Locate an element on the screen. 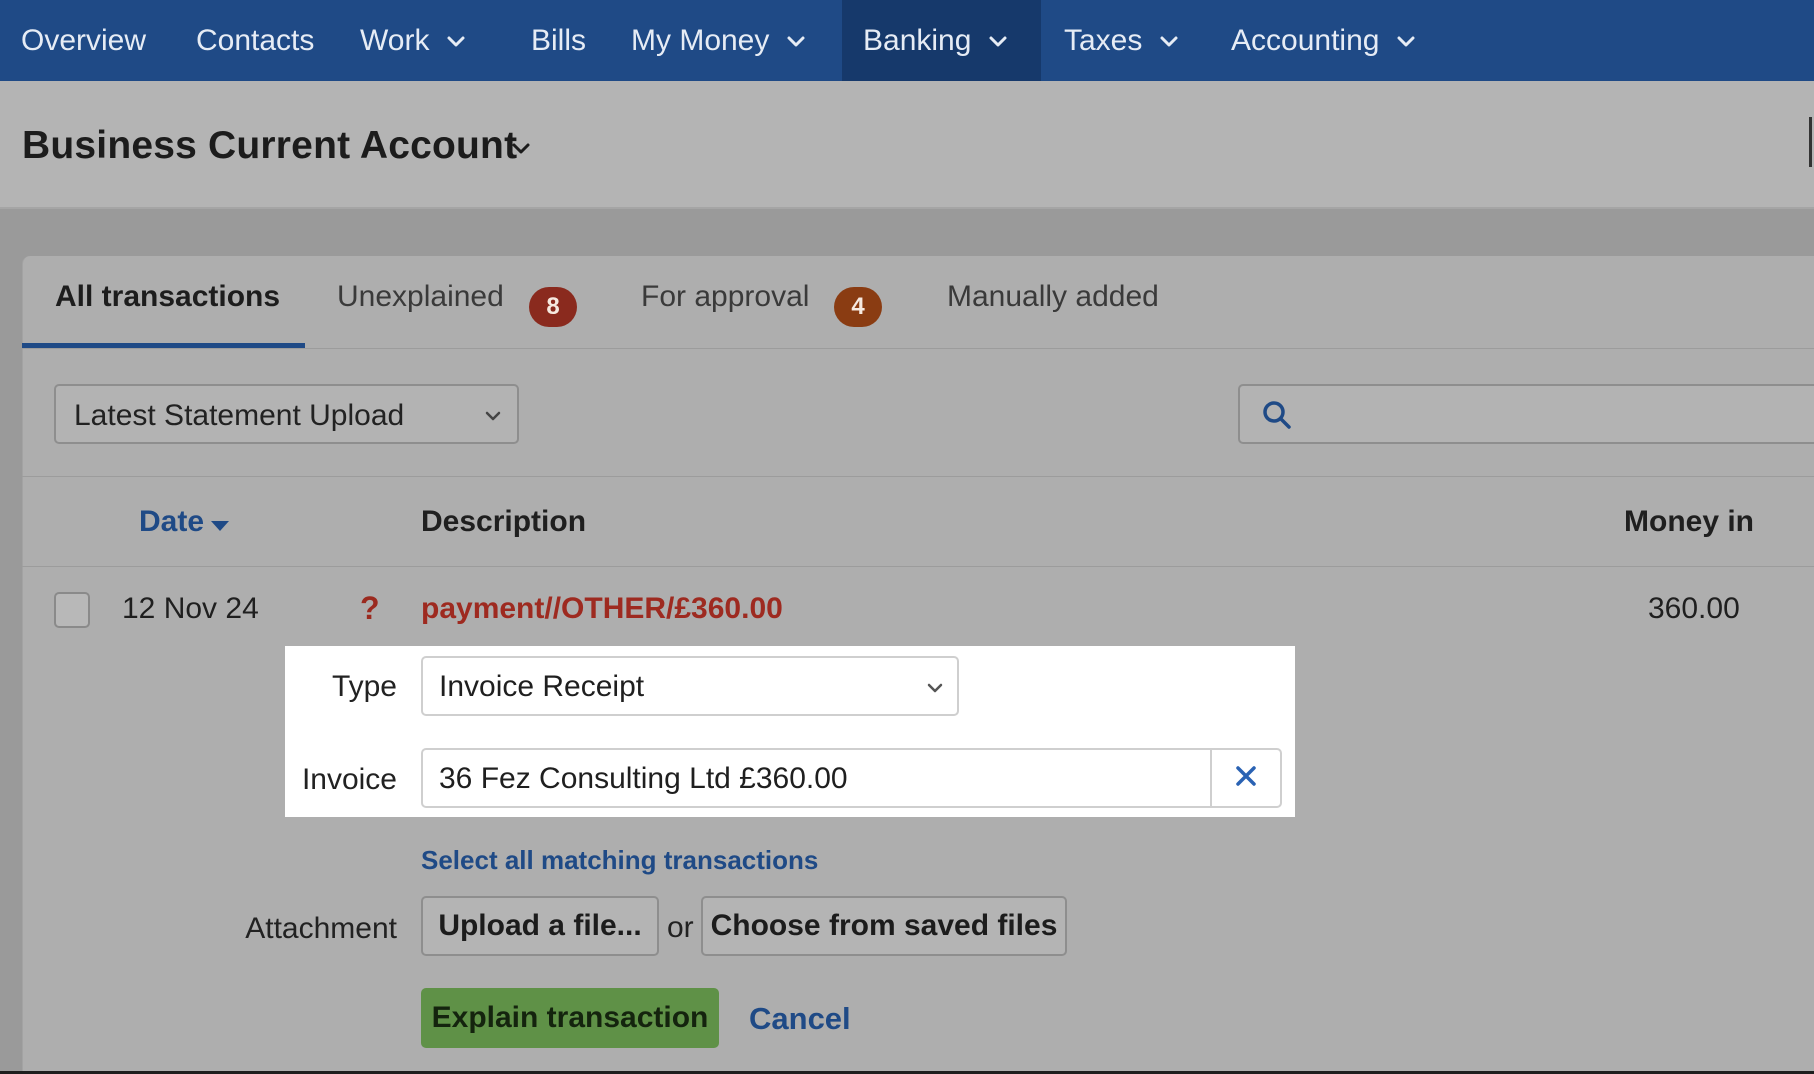 The height and width of the screenshot is (1074, 1814). clear-invoice-button is located at coordinates (1246, 778).